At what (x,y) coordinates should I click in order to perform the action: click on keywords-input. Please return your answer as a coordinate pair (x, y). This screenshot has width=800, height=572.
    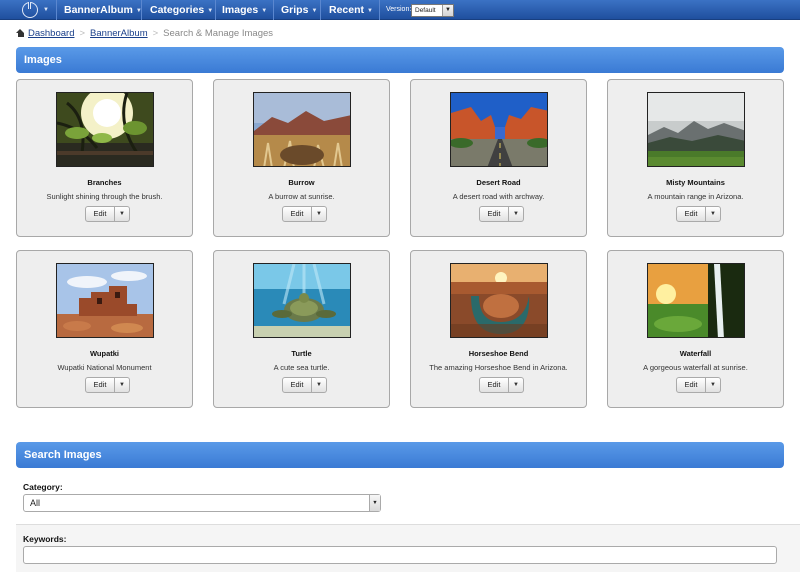
    Looking at the image, I should click on (400, 555).